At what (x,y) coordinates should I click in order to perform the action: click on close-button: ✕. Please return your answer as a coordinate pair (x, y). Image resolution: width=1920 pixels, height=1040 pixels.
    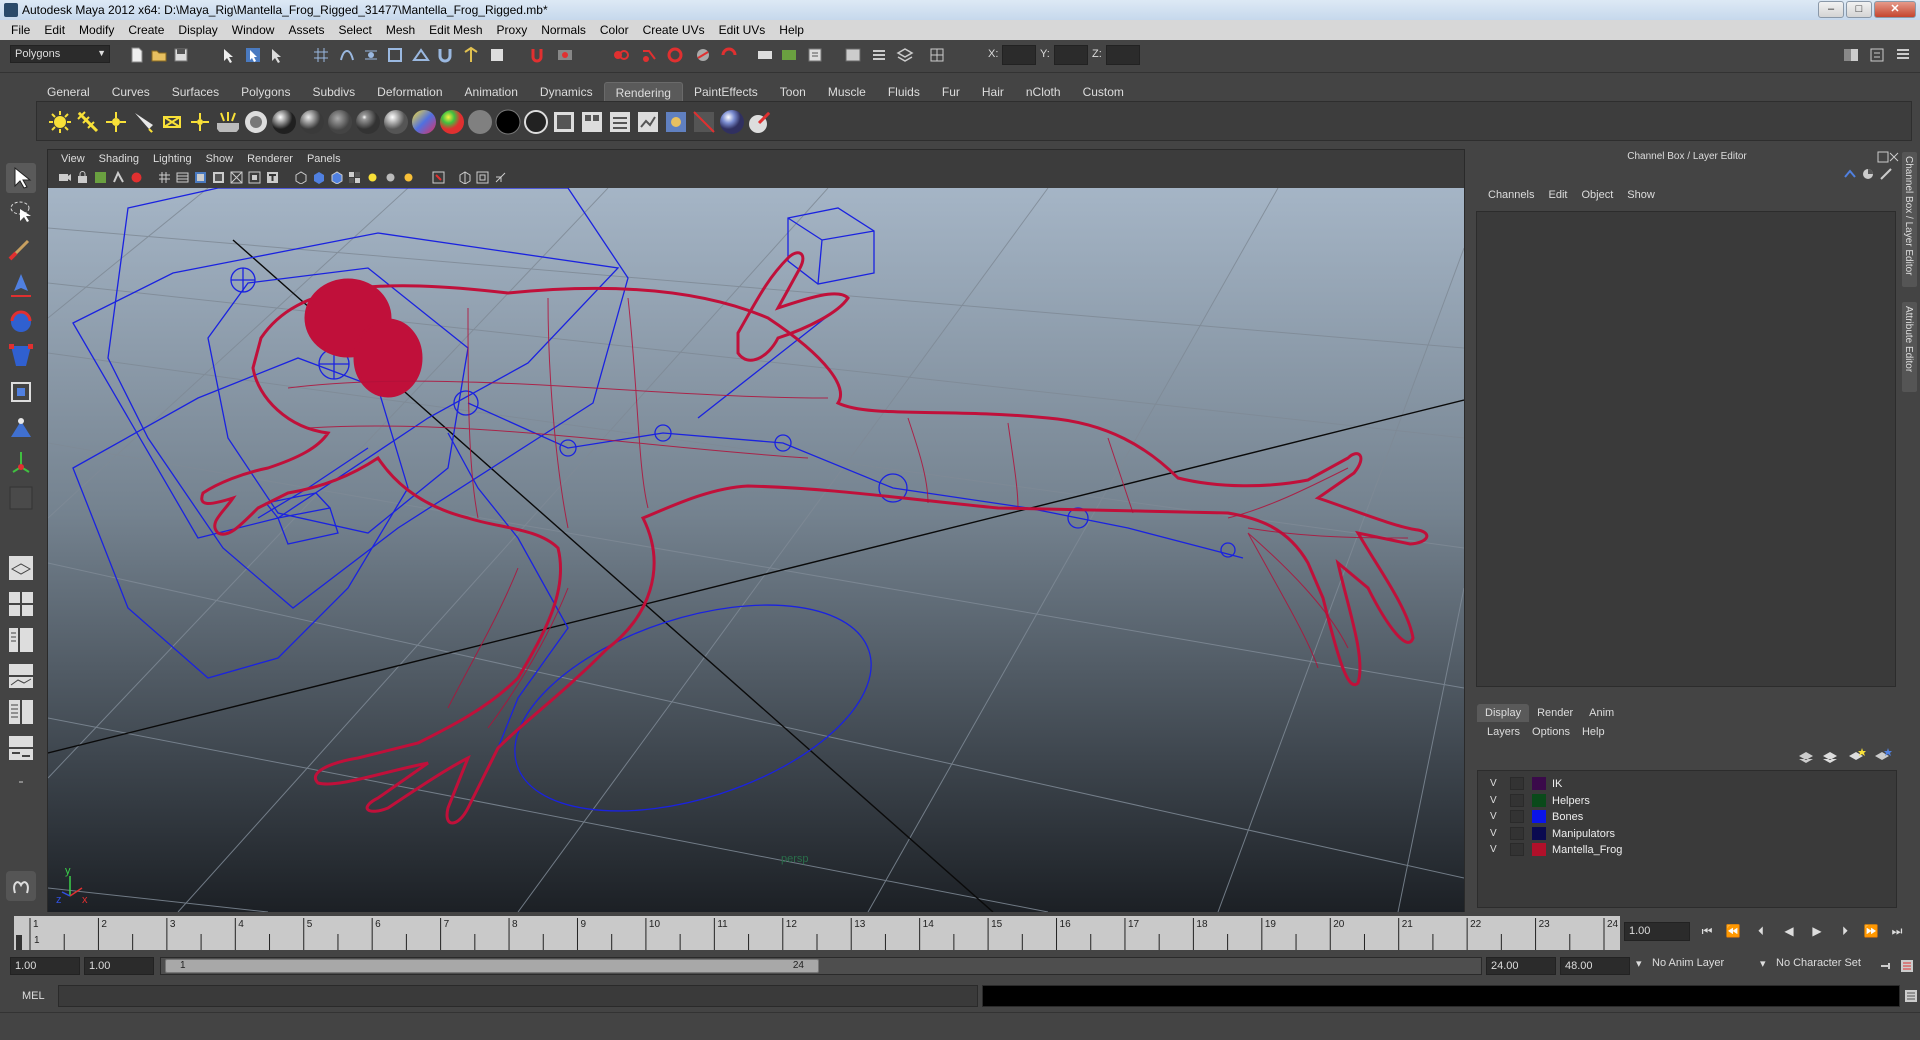
    Looking at the image, I should click on (1895, 9).